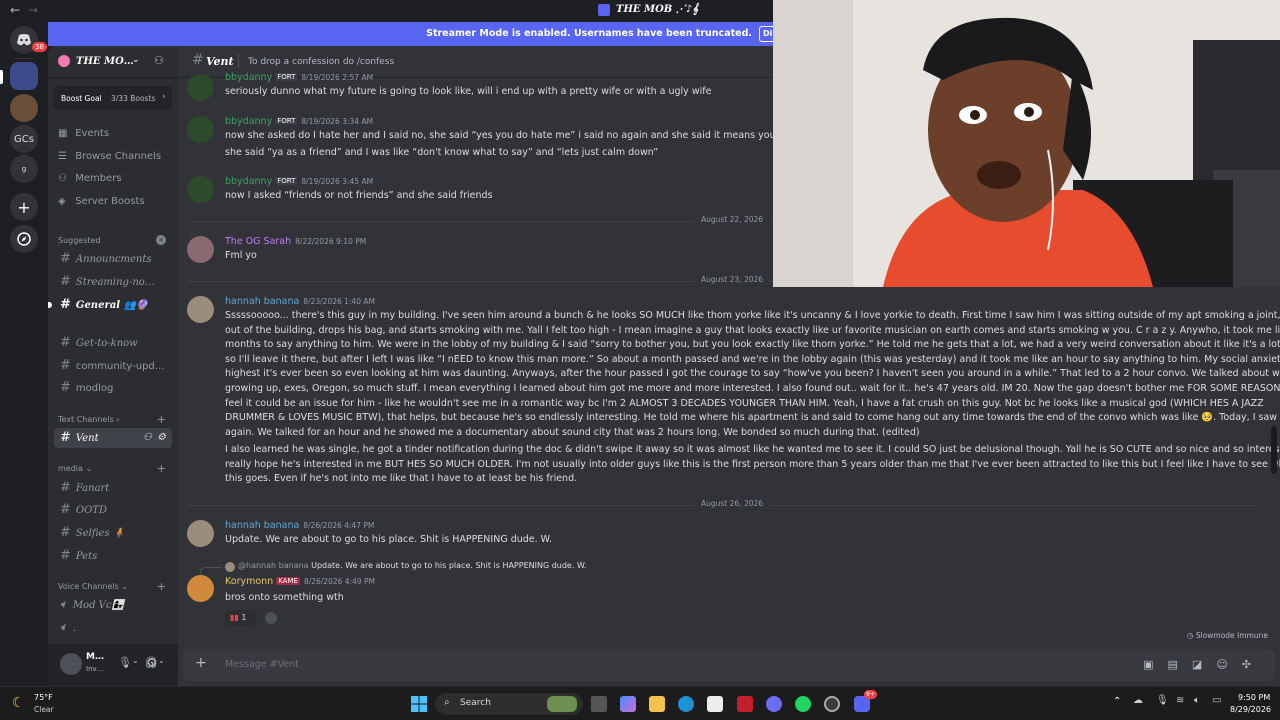 The image size is (1280, 720). What do you see at coordinates (113, 259) in the screenshot?
I see `channel-announcments: # Announcments` at bounding box center [113, 259].